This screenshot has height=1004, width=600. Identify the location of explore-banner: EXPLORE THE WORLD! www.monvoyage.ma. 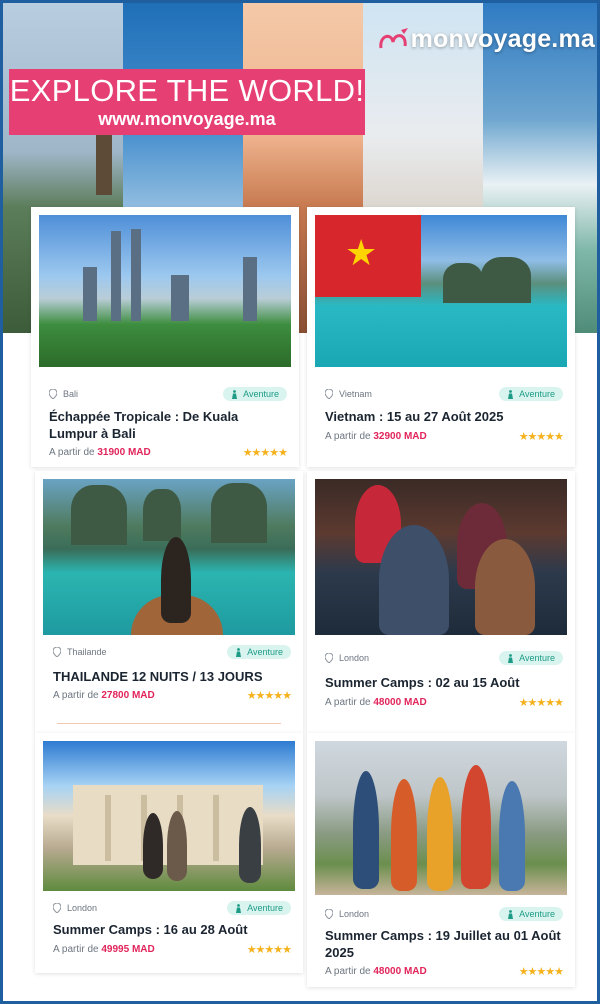
(187, 102).